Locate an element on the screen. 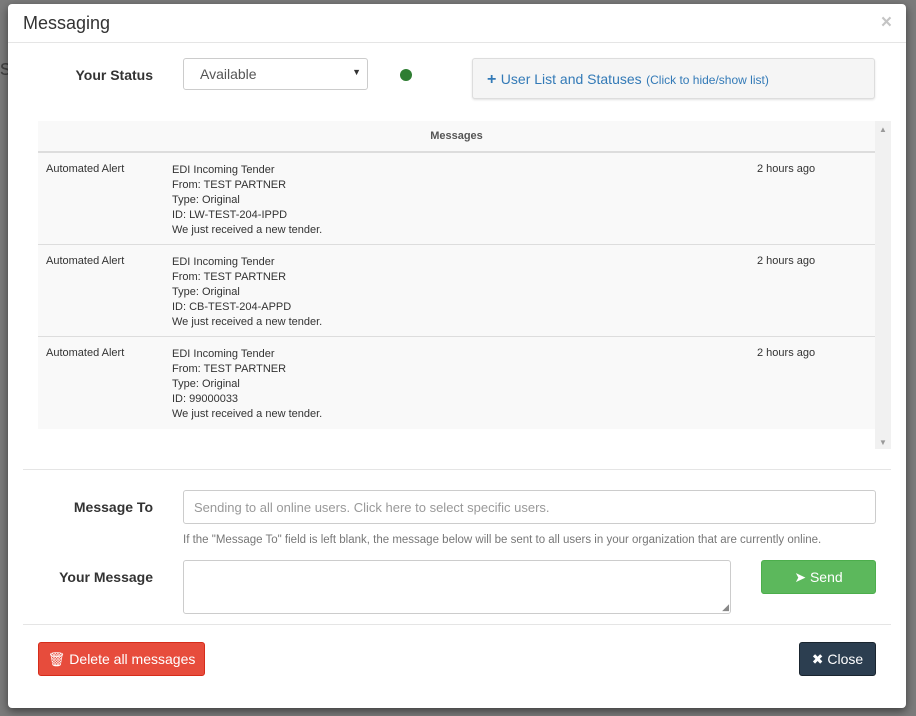 The height and width of the screenshot is (716, 916). resize-grip-icon: ◢ is located at coordinates (725, 607).